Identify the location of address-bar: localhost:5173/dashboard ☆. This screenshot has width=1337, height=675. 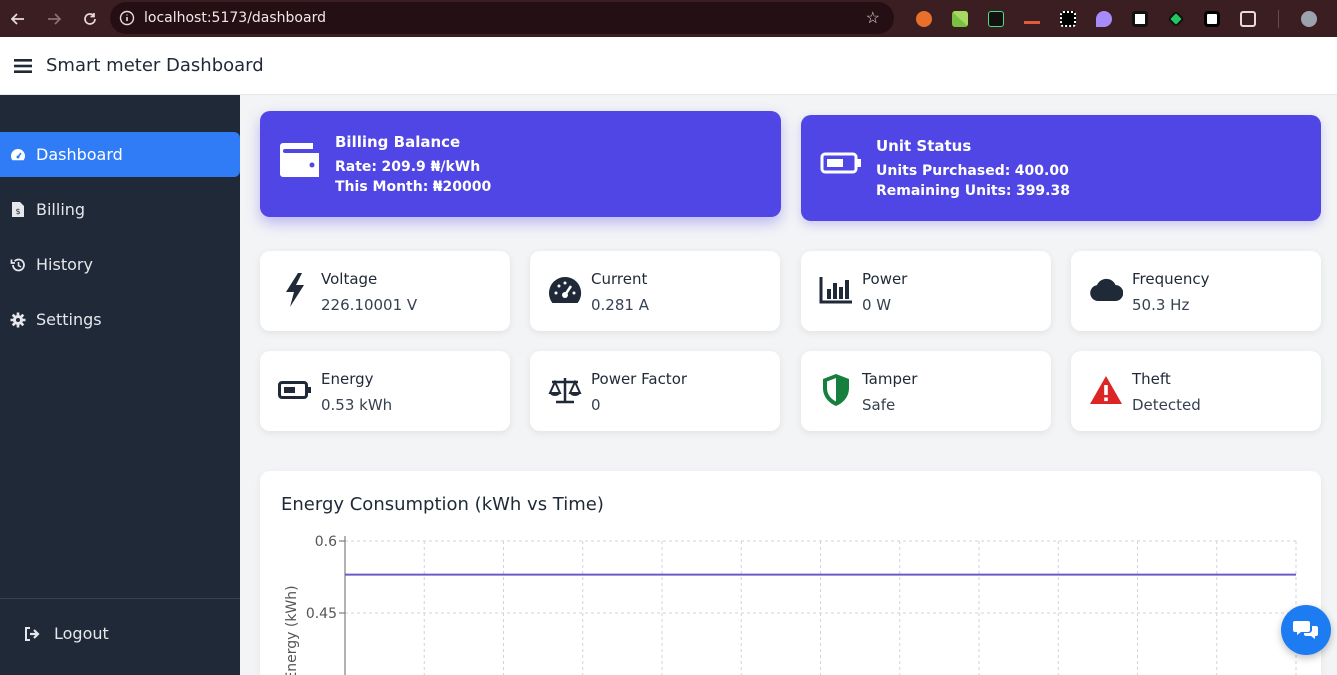
(502, 18).